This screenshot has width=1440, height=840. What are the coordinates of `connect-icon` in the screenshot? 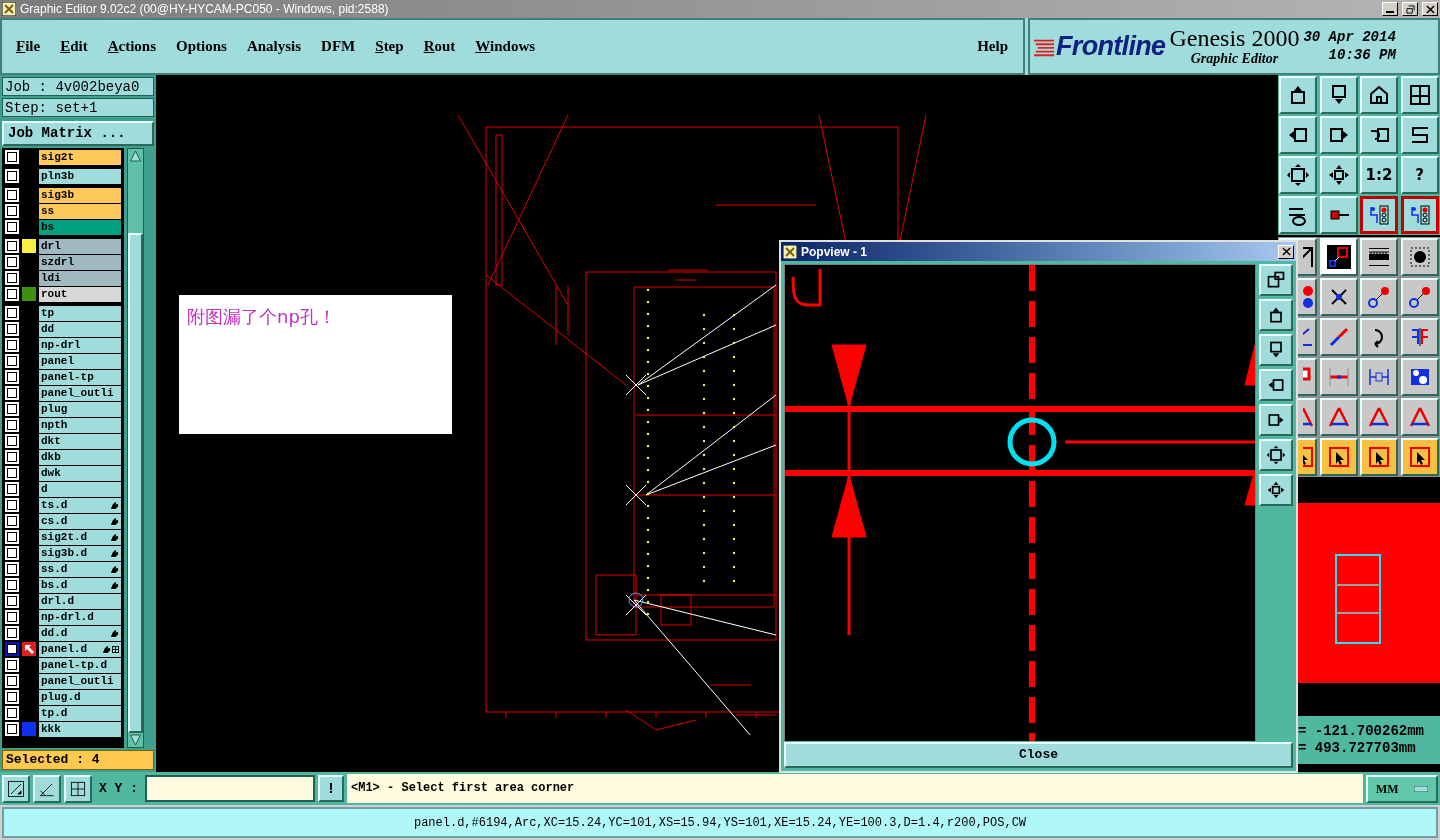 It's located at (1379, 297).